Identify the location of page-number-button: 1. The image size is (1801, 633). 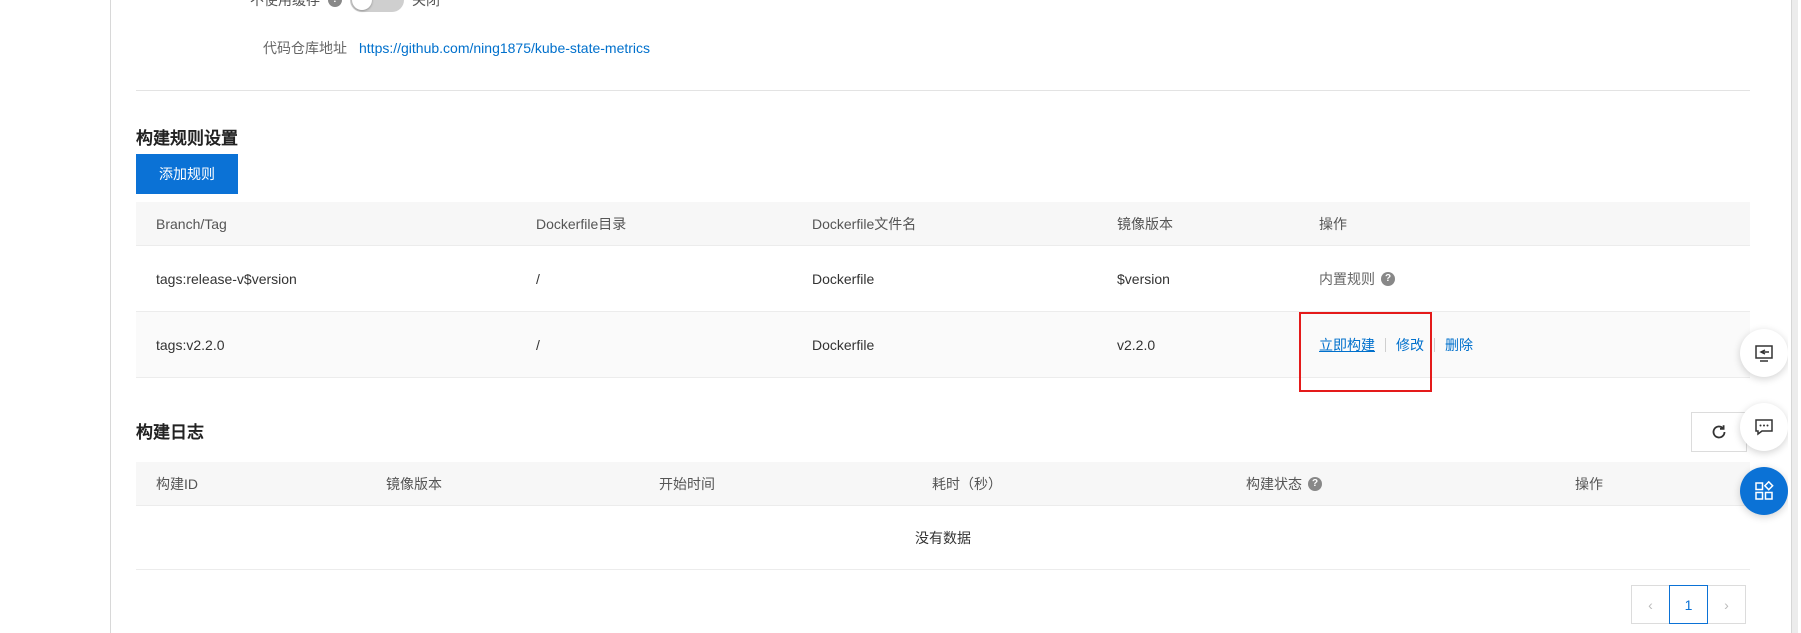
(1688, 604).